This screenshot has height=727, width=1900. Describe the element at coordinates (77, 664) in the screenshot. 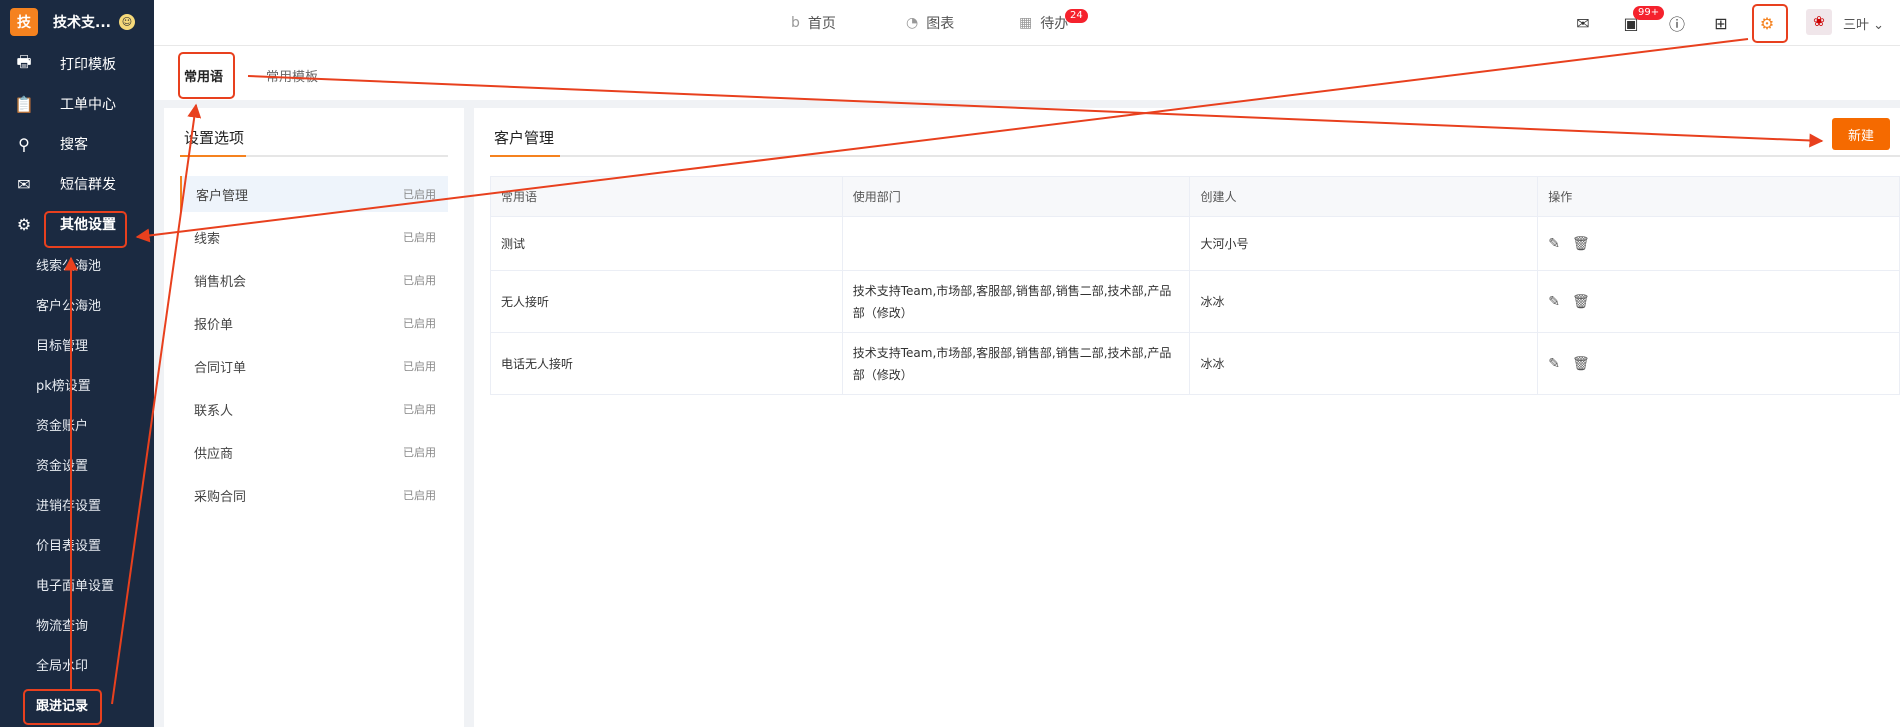

I see `sidebar-subitem: 全局水印` at that location.